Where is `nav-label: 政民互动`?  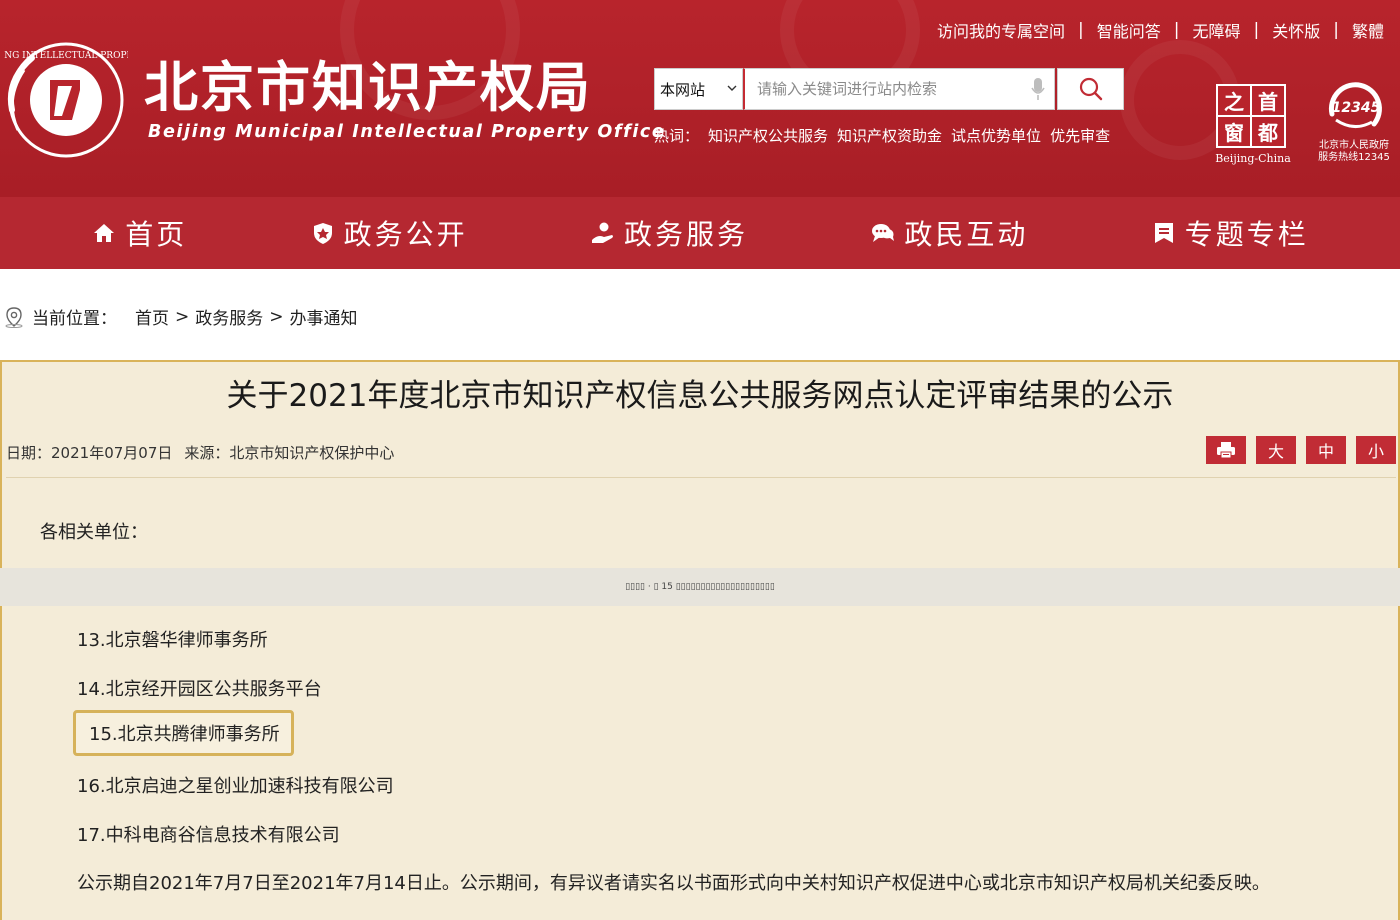 nav-label: 政民互动 is located at coordinates (966, 234).